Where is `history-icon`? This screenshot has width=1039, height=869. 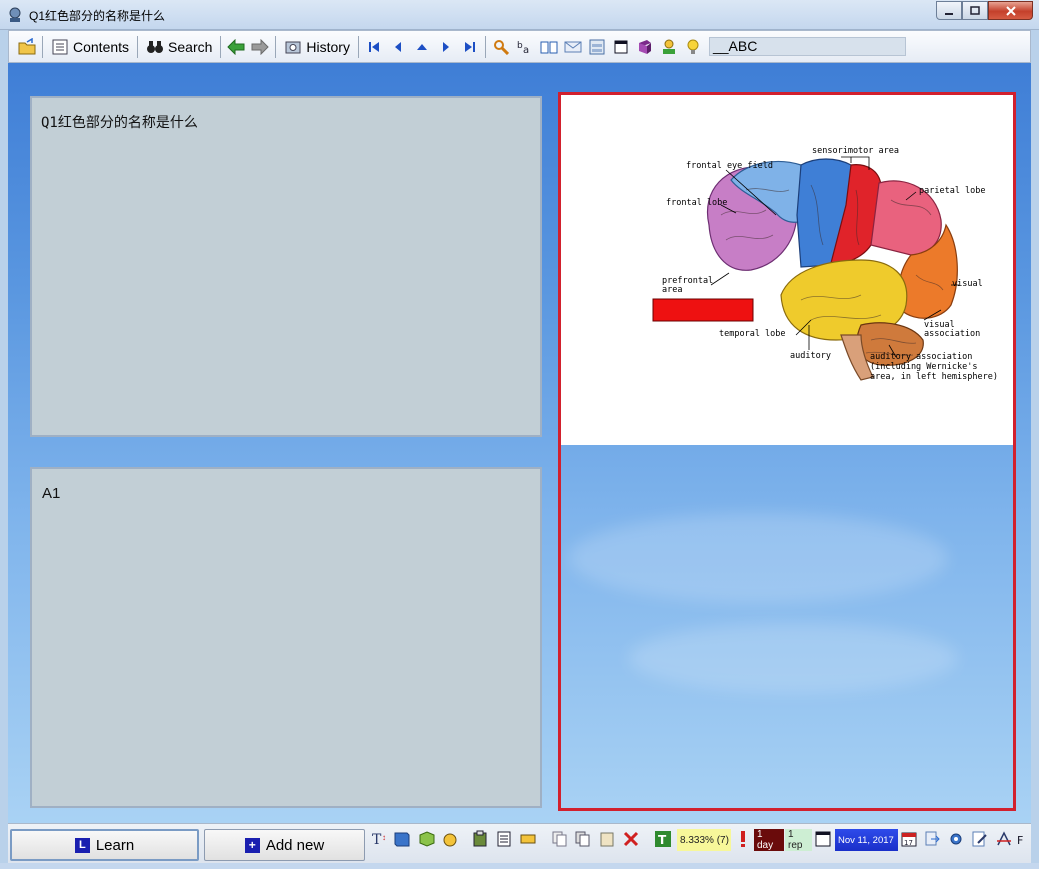
history-icon is located at coordinates (293, 47).